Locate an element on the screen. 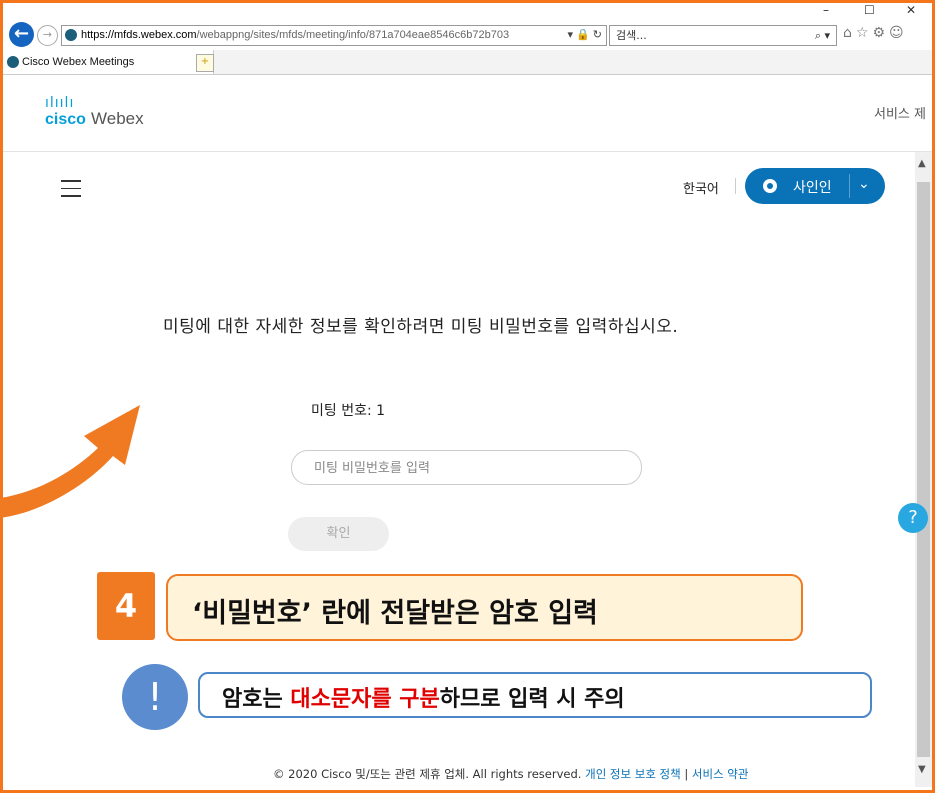 The image size is (935, 793). tab-webex: Cisco Webex Meetings × is located at coordinates (108, 62).